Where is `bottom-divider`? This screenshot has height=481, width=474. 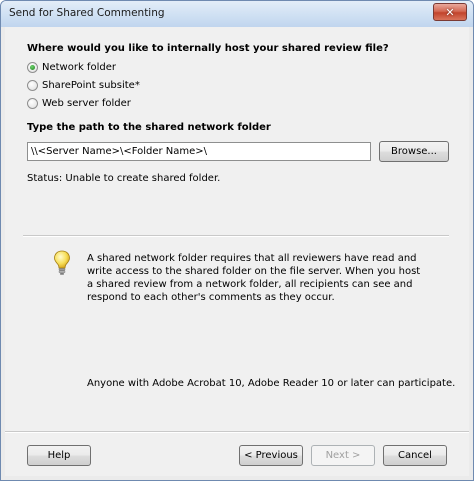 bottom-divider is located at coordinates (237, 432).